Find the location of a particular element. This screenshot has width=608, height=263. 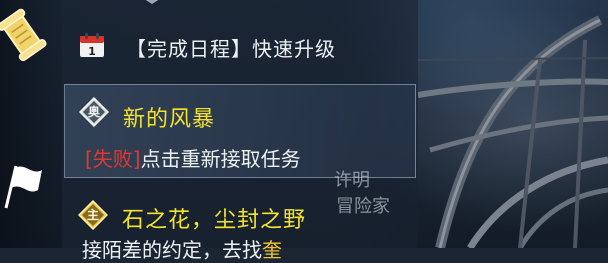

flag-icon is located at coordinates (25, 188).